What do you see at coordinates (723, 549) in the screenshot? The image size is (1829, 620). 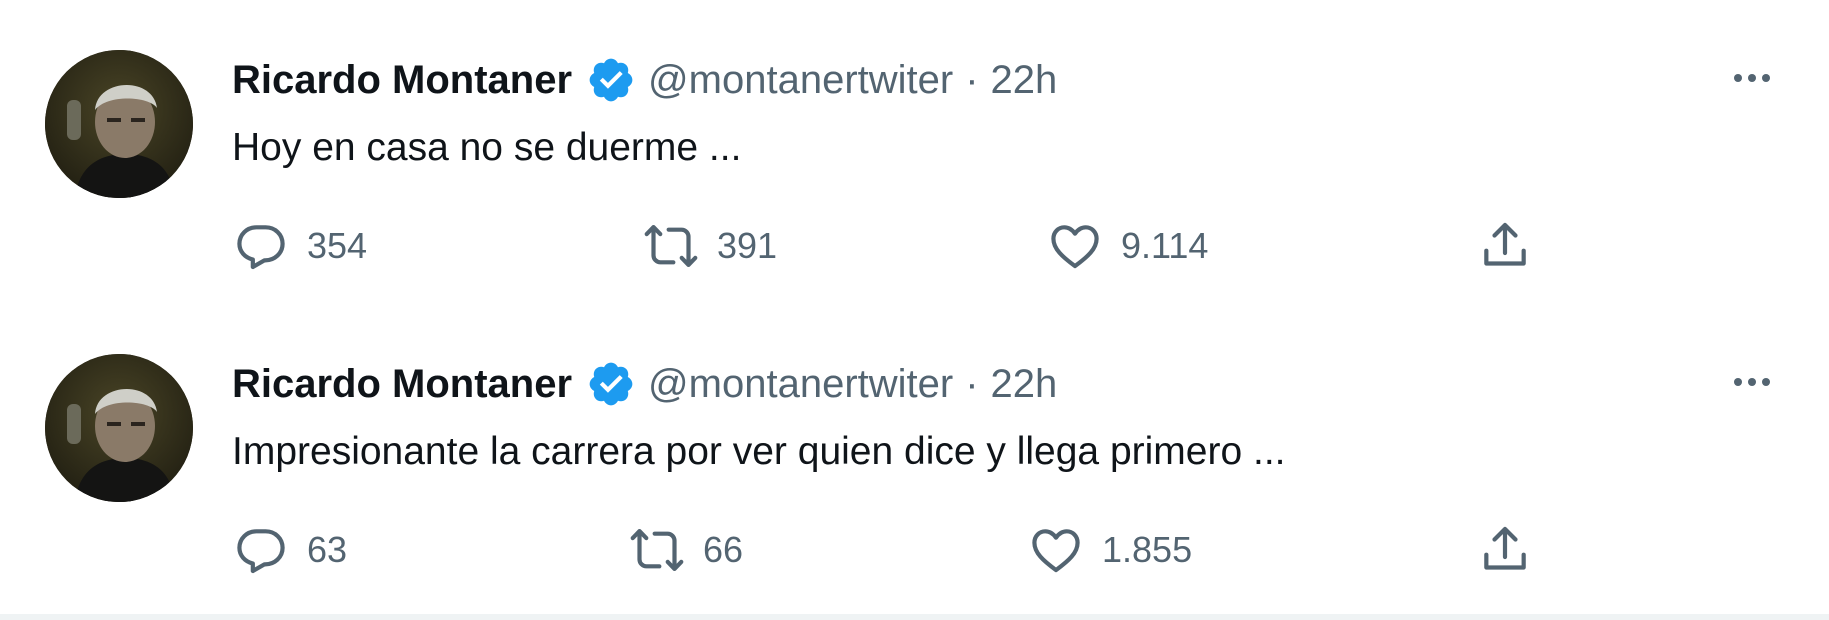 I see `retweet-count: 66` at bounding box center [723, 549].